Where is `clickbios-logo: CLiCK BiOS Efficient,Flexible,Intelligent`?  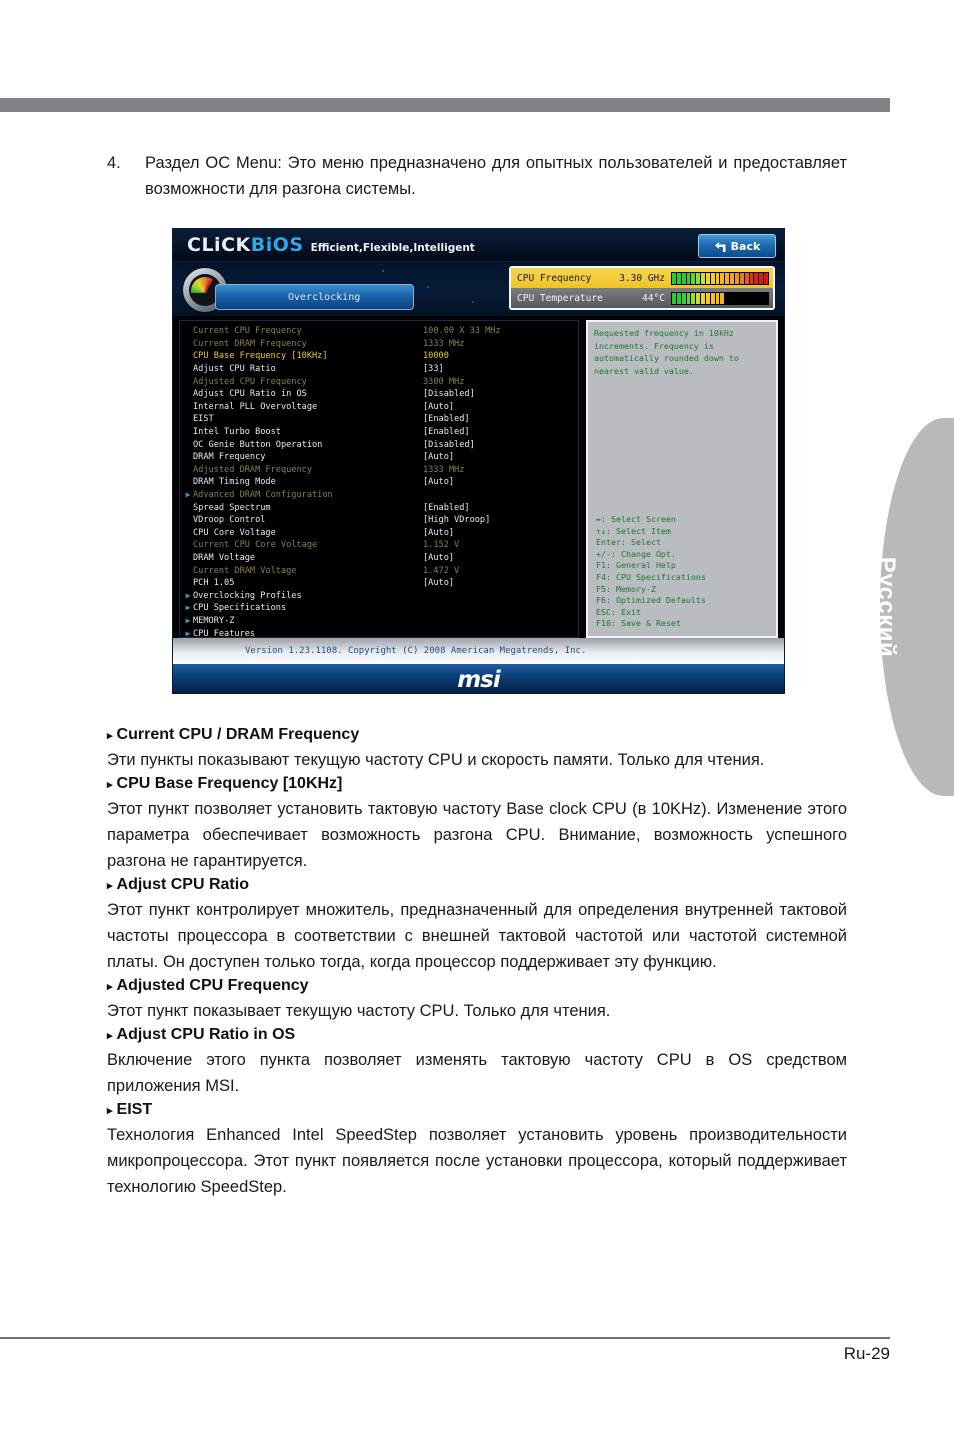 clickbios-logo: CLiCK BiOS Efficient,Flexible,Intelligent is located at coordinates (331, 245).